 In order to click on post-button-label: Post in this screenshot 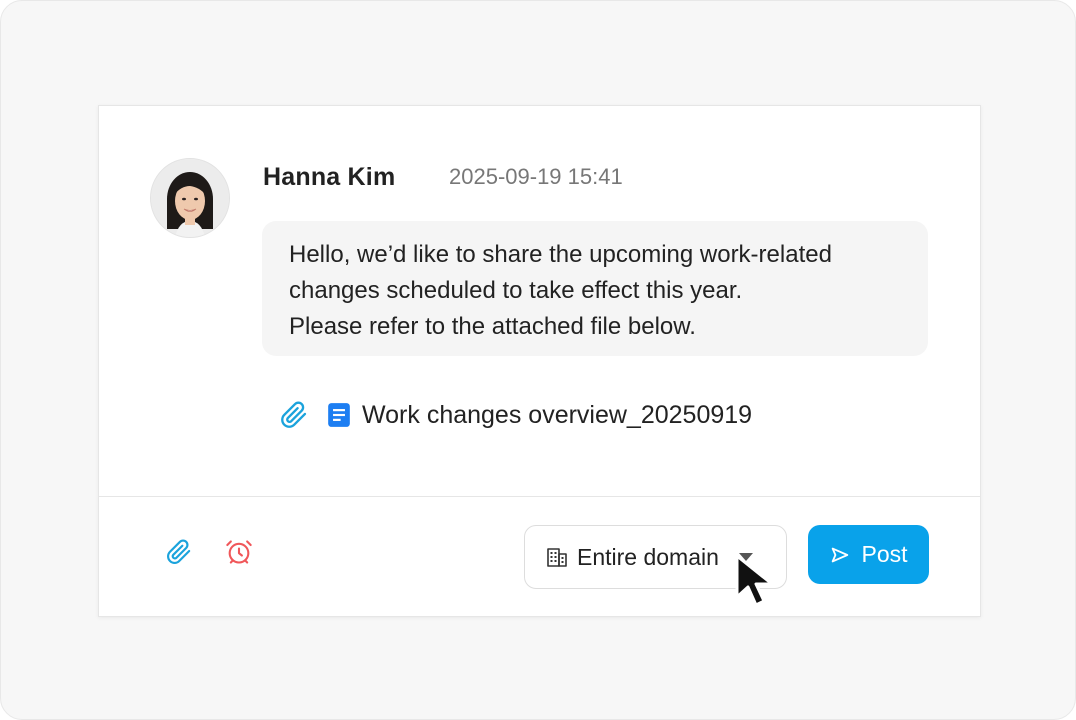, I will do `click(884, 554)`.